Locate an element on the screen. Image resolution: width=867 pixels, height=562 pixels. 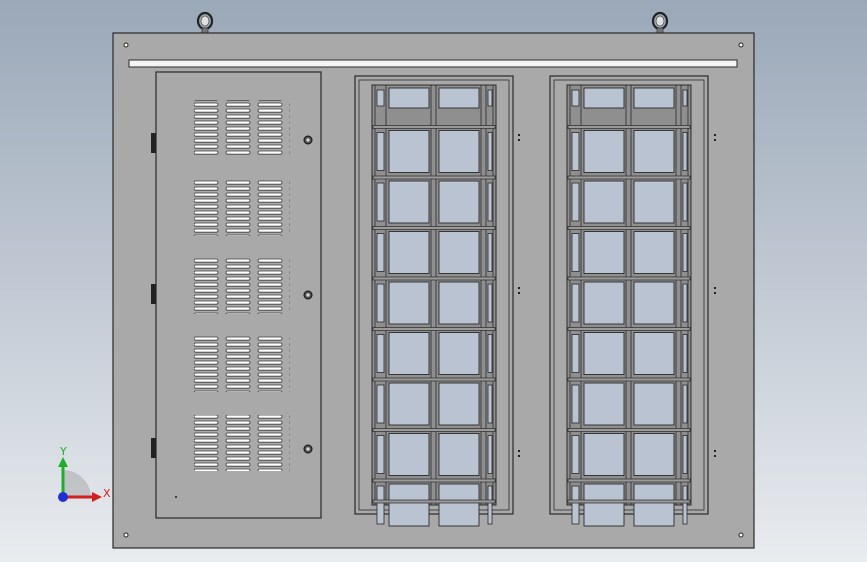
lifting-eye-right is located at coordinates (660, 22).